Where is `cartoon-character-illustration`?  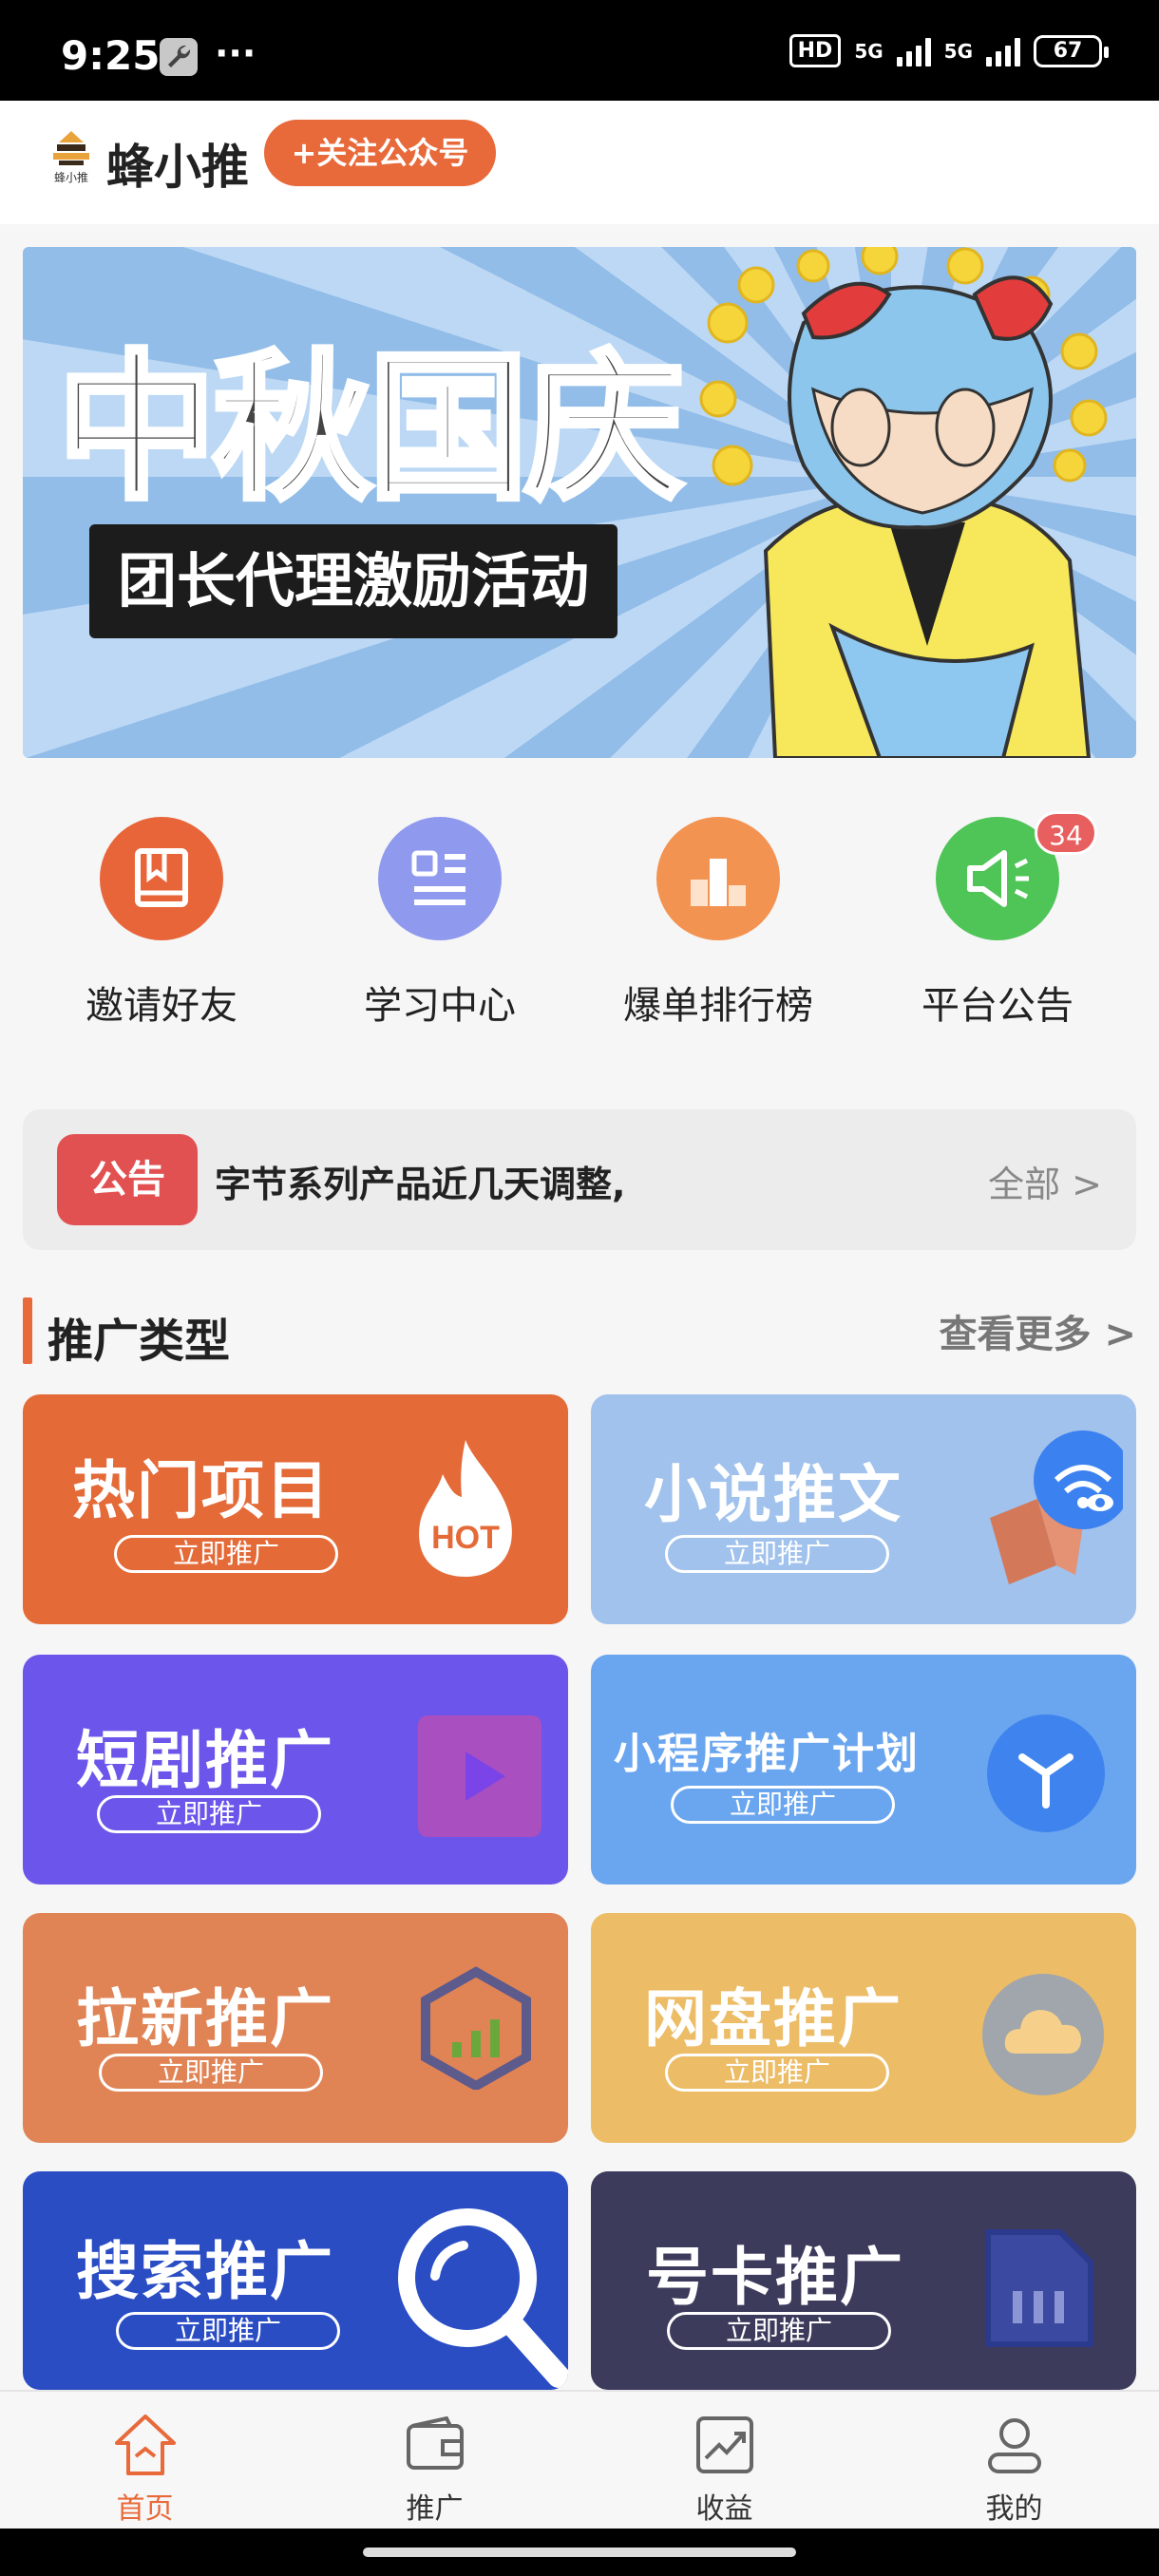 cartoon-character-illustration is located at coordinates (903, 502).